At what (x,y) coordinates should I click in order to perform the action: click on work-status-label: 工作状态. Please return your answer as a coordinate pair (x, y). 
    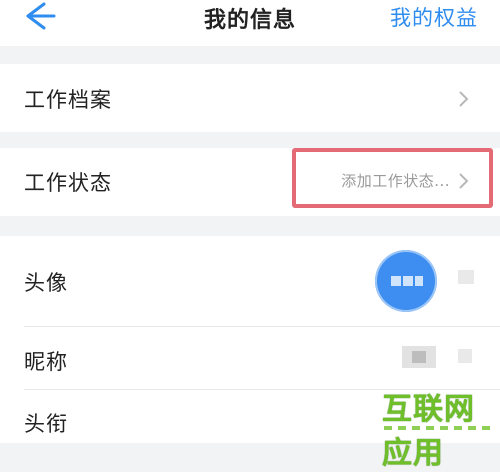
    Looking at the image, I should click on (68, 183).